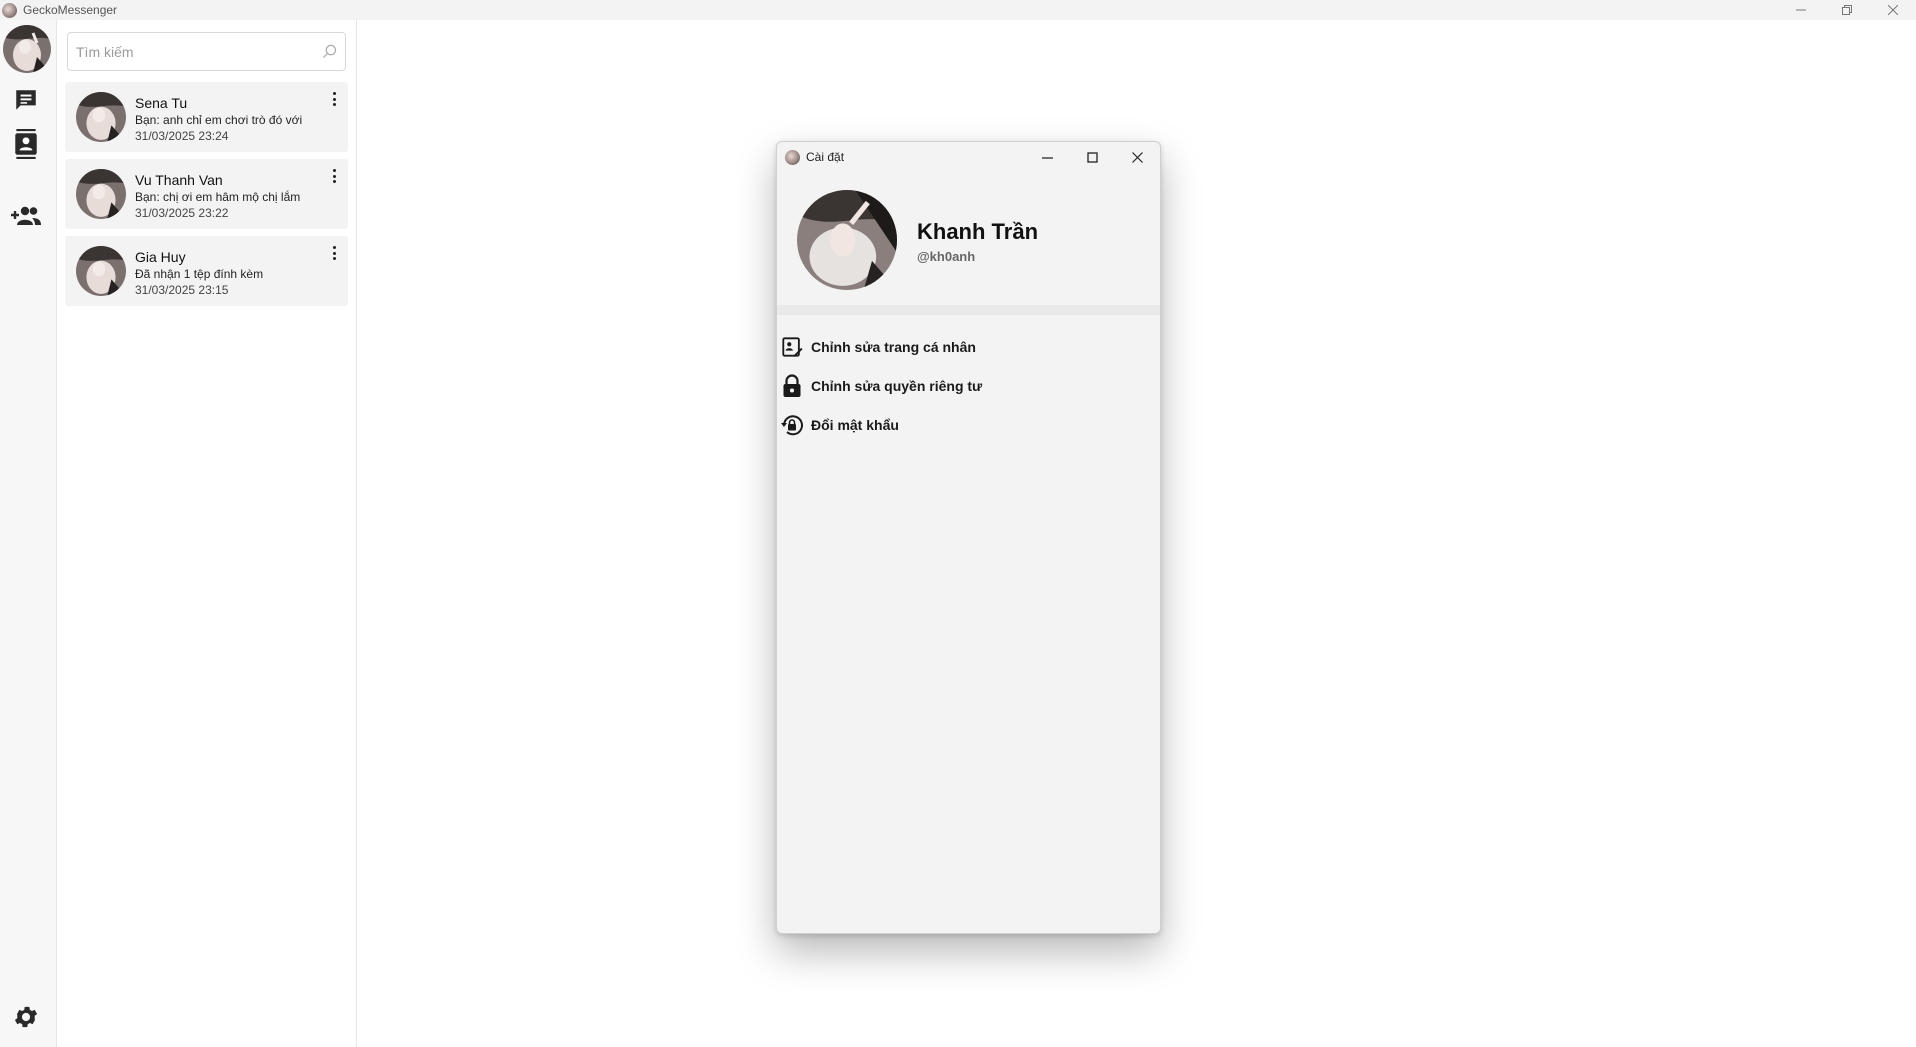 The image size is (1916, 1047). I want to click on nav-add-friend, so click(26, 216).